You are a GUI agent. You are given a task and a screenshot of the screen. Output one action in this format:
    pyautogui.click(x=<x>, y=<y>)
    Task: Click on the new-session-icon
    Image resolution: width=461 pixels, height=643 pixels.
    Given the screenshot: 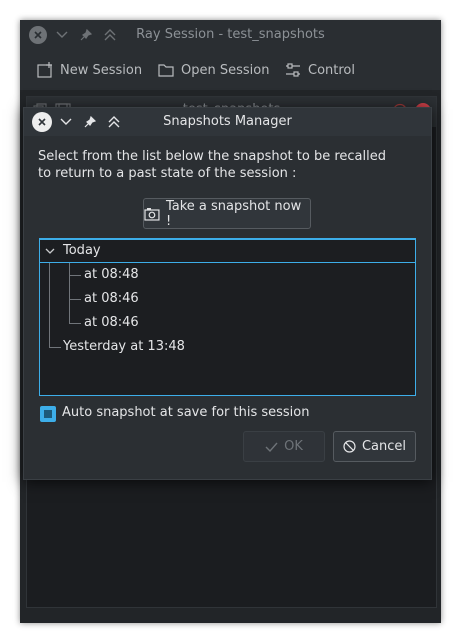 What is the action you would take?
    pyautogui.click(x=44, y=70)
    